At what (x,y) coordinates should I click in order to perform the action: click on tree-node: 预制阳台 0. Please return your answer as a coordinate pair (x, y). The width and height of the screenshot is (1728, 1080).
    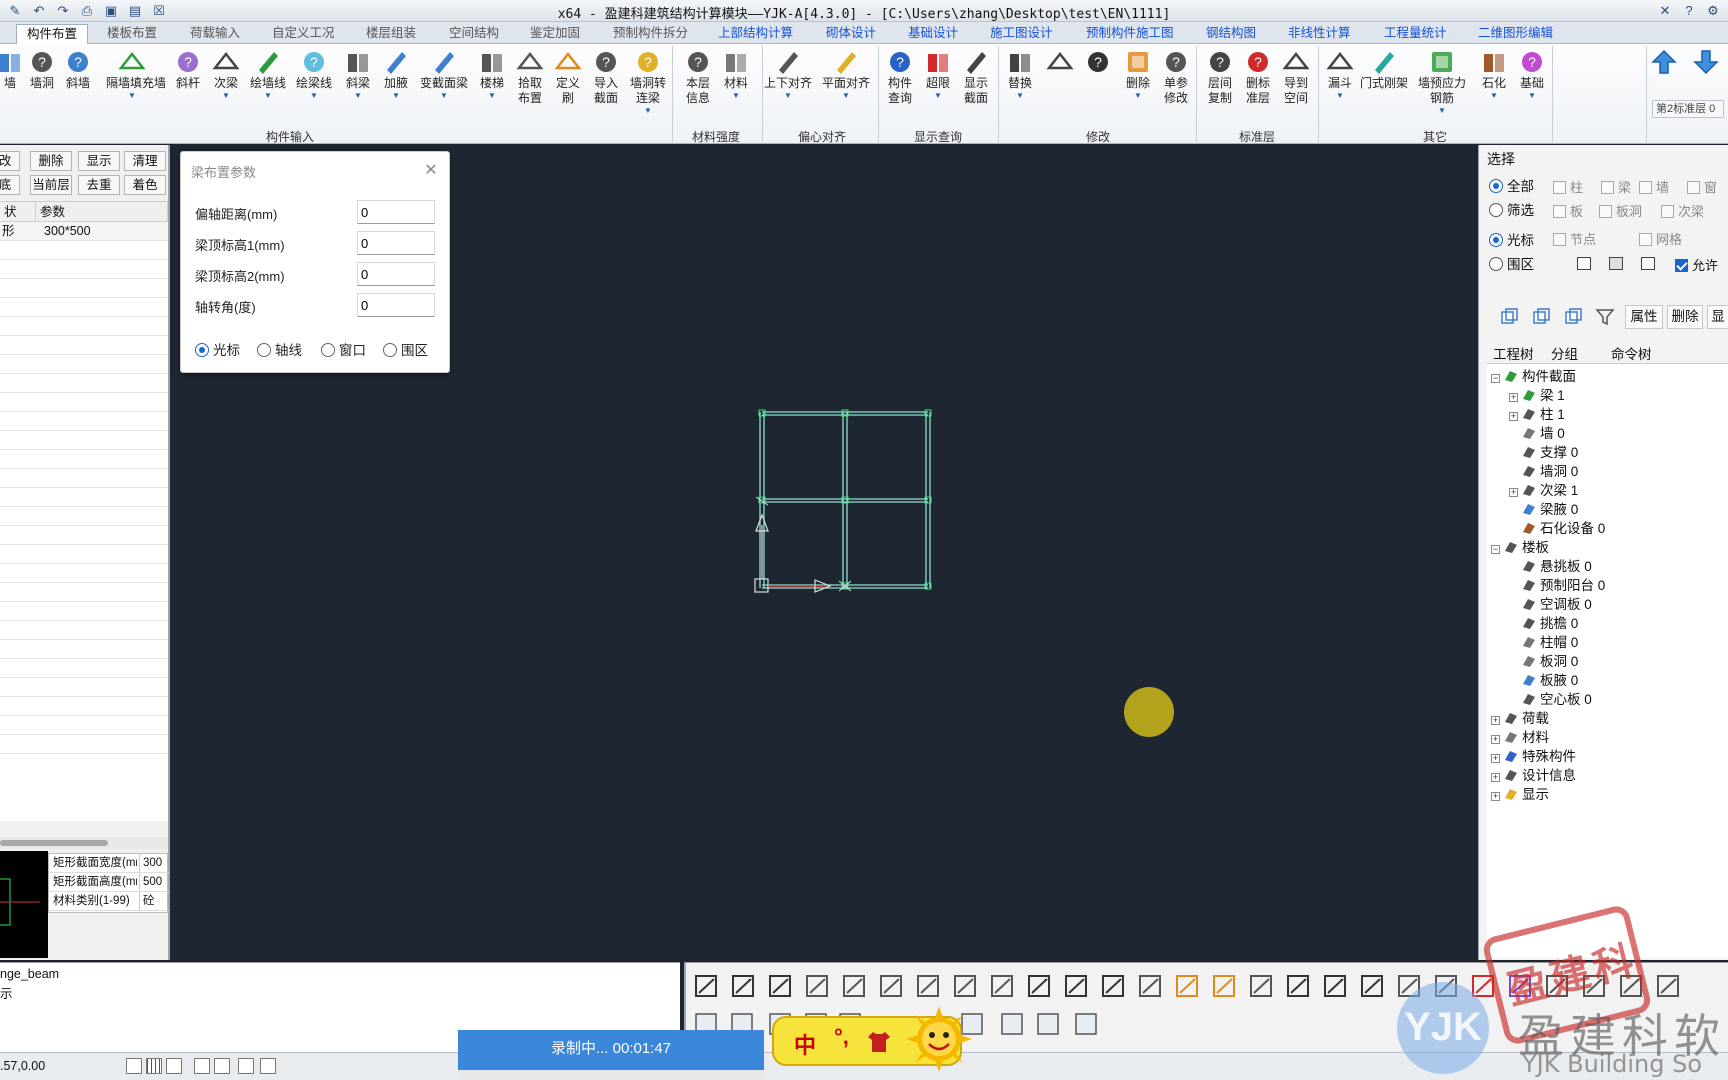
    Looking at the image, I should click on (1557, 585).